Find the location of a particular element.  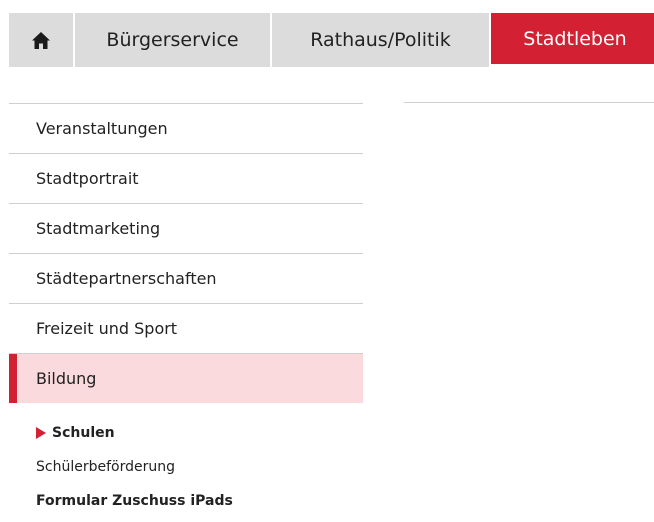

sidebar-item-label: Stadtmarketing is located at coordinates (98, 228).